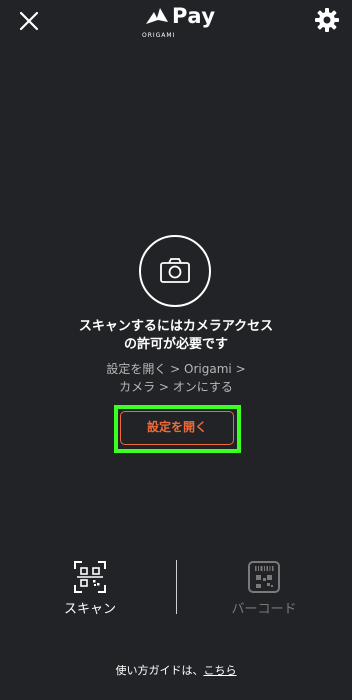 The height and width of the screenshot is (700, 352). I want to click on guide-prefix: 使い方ガイドは、, so click(159, 670).